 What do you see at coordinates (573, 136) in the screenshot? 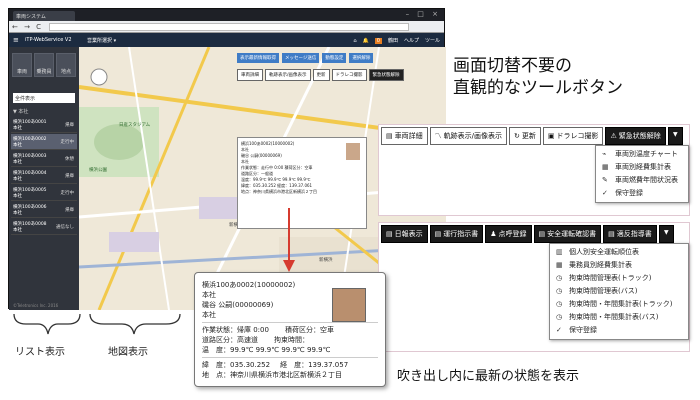
I see `dashcam-button: ▣ ドラレコ撮影` at bounding box center [573, 136].